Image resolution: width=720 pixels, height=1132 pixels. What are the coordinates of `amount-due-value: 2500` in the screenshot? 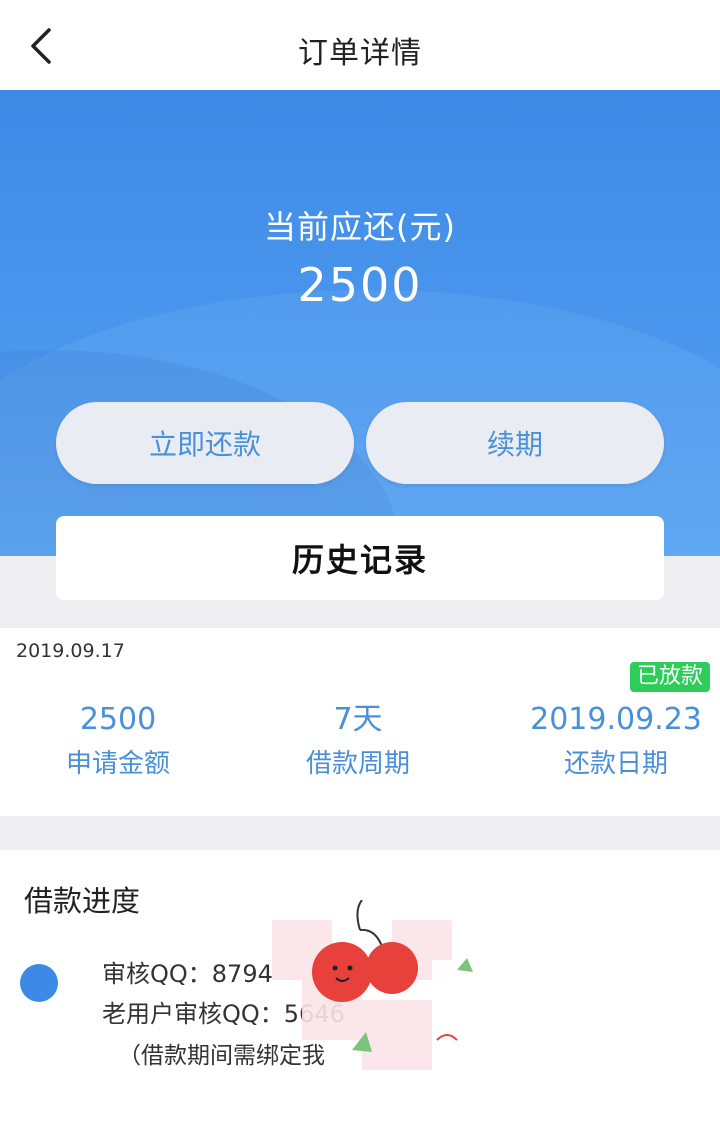 It's located at (360, 285).